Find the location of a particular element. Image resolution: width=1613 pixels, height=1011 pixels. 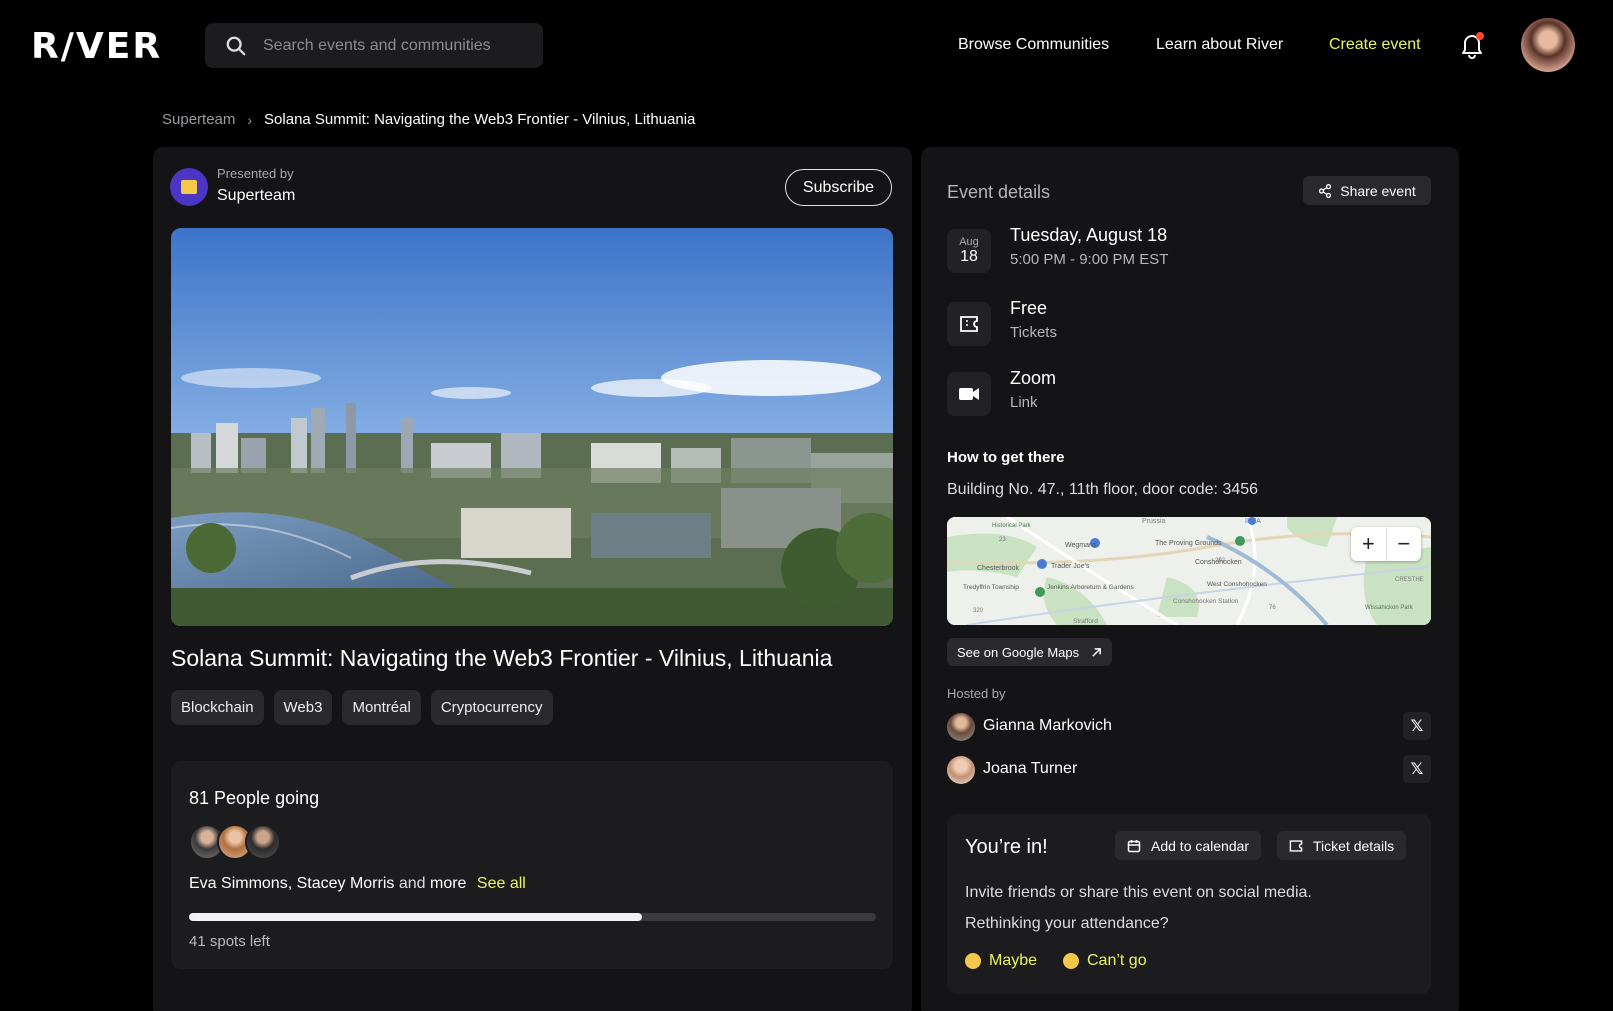

location-name: Zoom is located at coordinates (1033, 378).